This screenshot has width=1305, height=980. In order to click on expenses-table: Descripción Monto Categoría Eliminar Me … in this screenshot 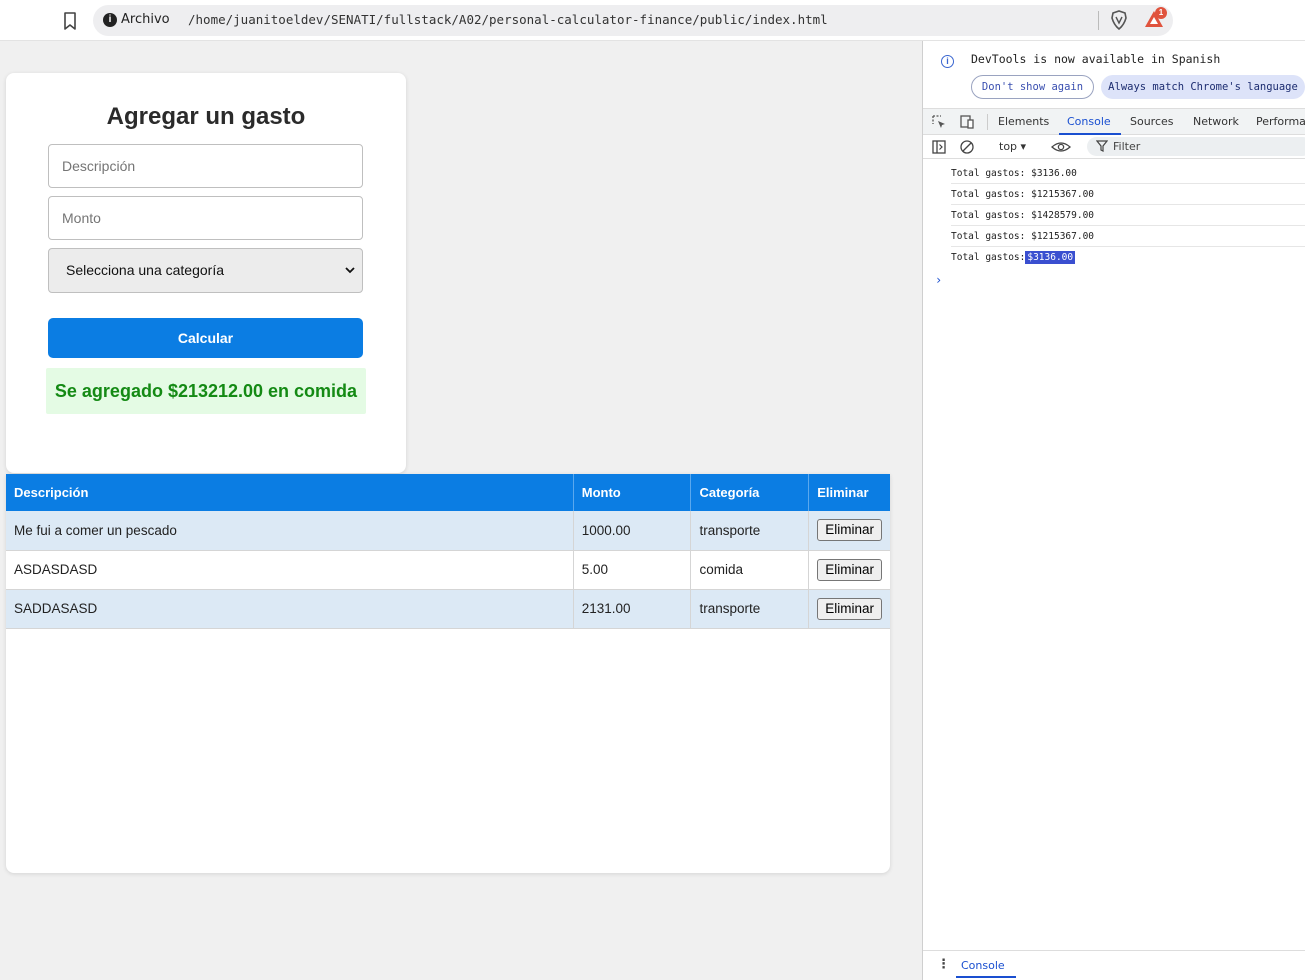, I will do `click(448, 551)`.